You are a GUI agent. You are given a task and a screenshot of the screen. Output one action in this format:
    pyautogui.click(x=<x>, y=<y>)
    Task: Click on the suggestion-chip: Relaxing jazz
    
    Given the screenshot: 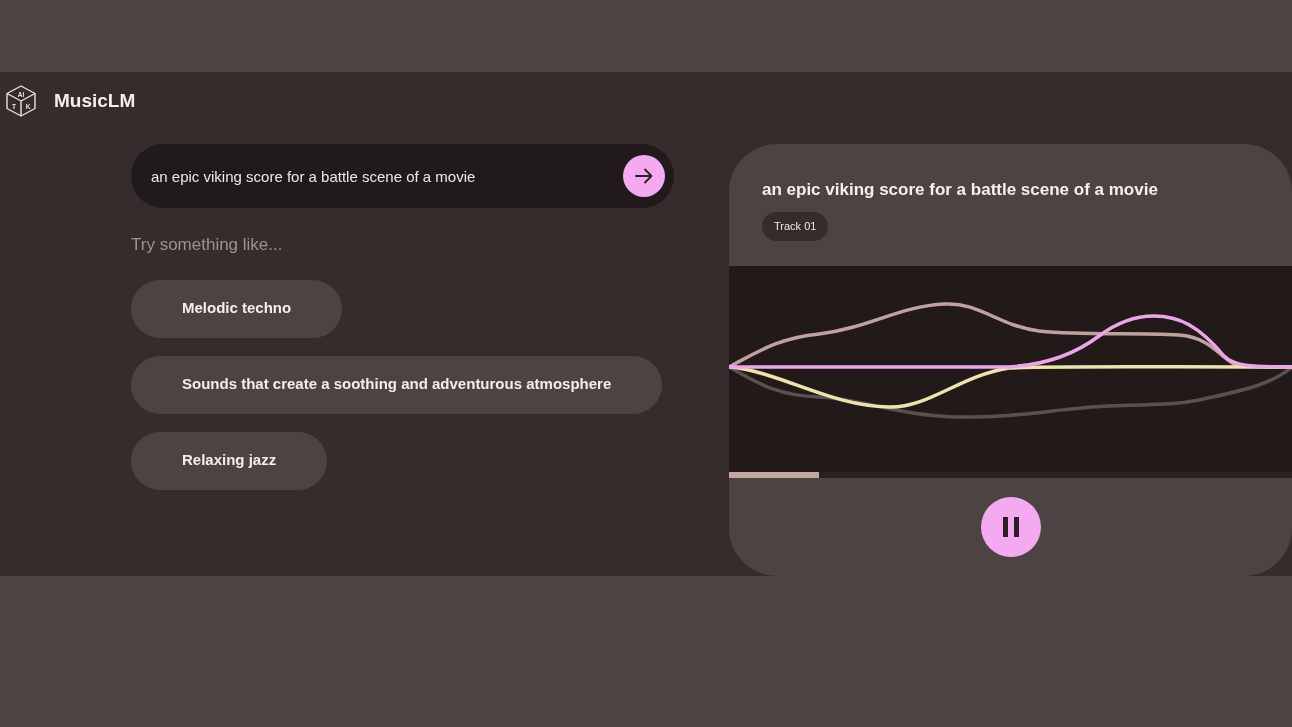 What is the action you would take?
    pyautogui.click(x=229, y=460)
    